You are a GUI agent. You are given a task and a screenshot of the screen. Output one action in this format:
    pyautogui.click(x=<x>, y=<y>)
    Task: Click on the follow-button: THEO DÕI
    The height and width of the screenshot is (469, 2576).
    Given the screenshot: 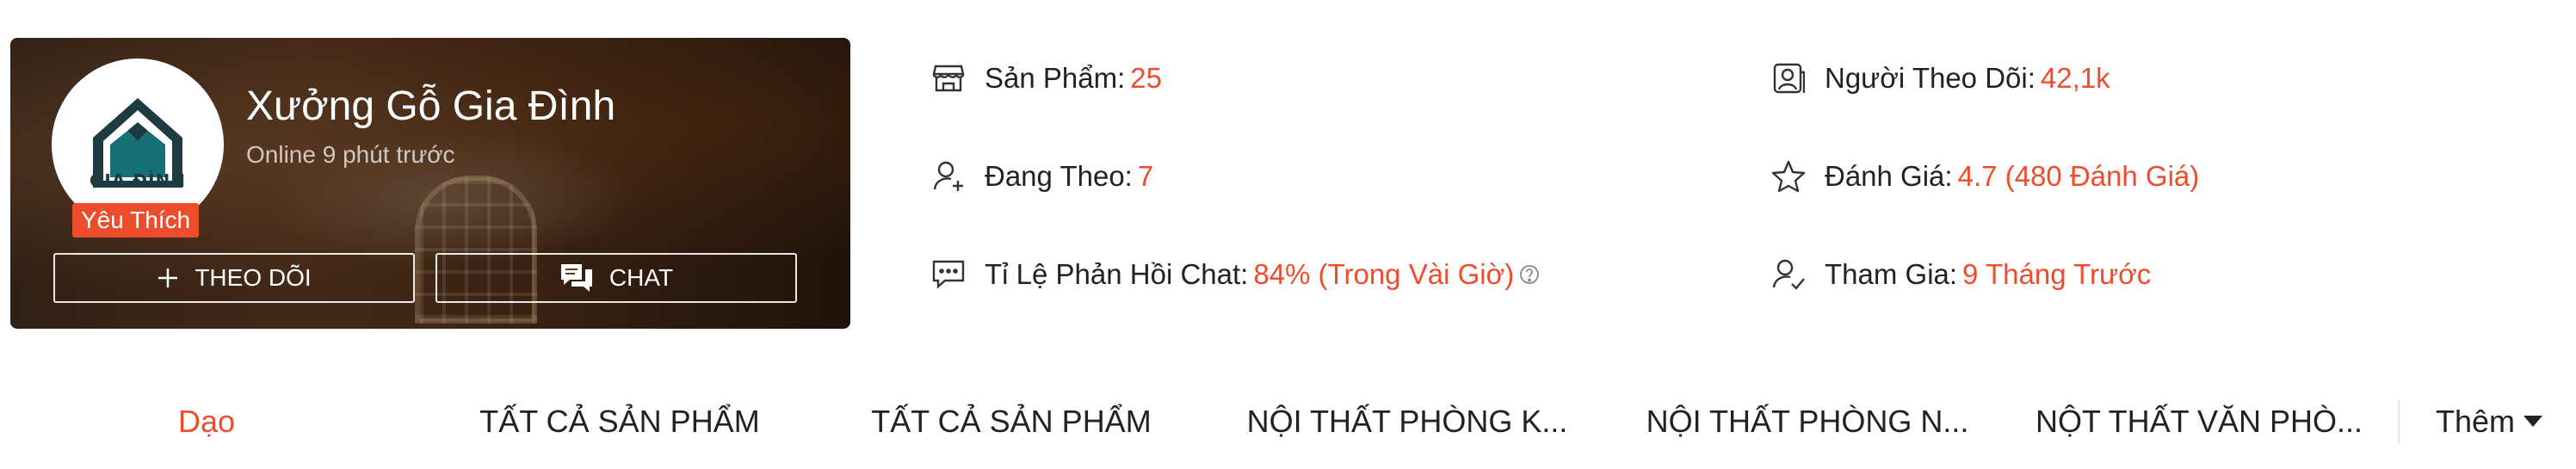 What is the action you would take?
    pyautogui.click(x=234, y=278)
    